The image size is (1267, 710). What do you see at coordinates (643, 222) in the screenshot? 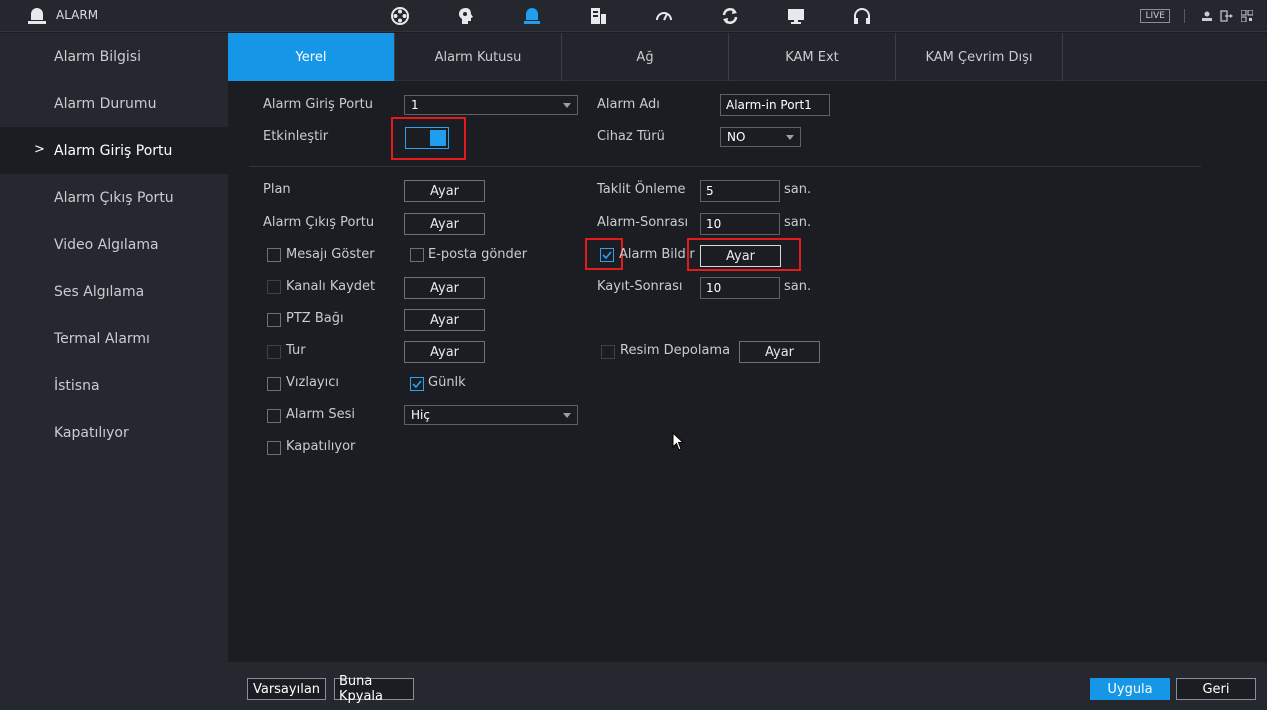
I see `post-alarm-label: Alarm-Sonrası` at bounding box center [643, 222].